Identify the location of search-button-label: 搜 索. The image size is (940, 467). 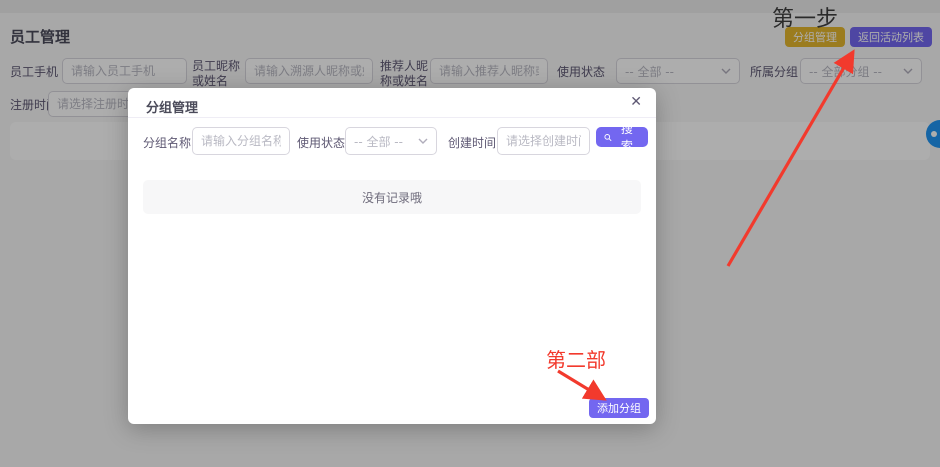
(627, 137).